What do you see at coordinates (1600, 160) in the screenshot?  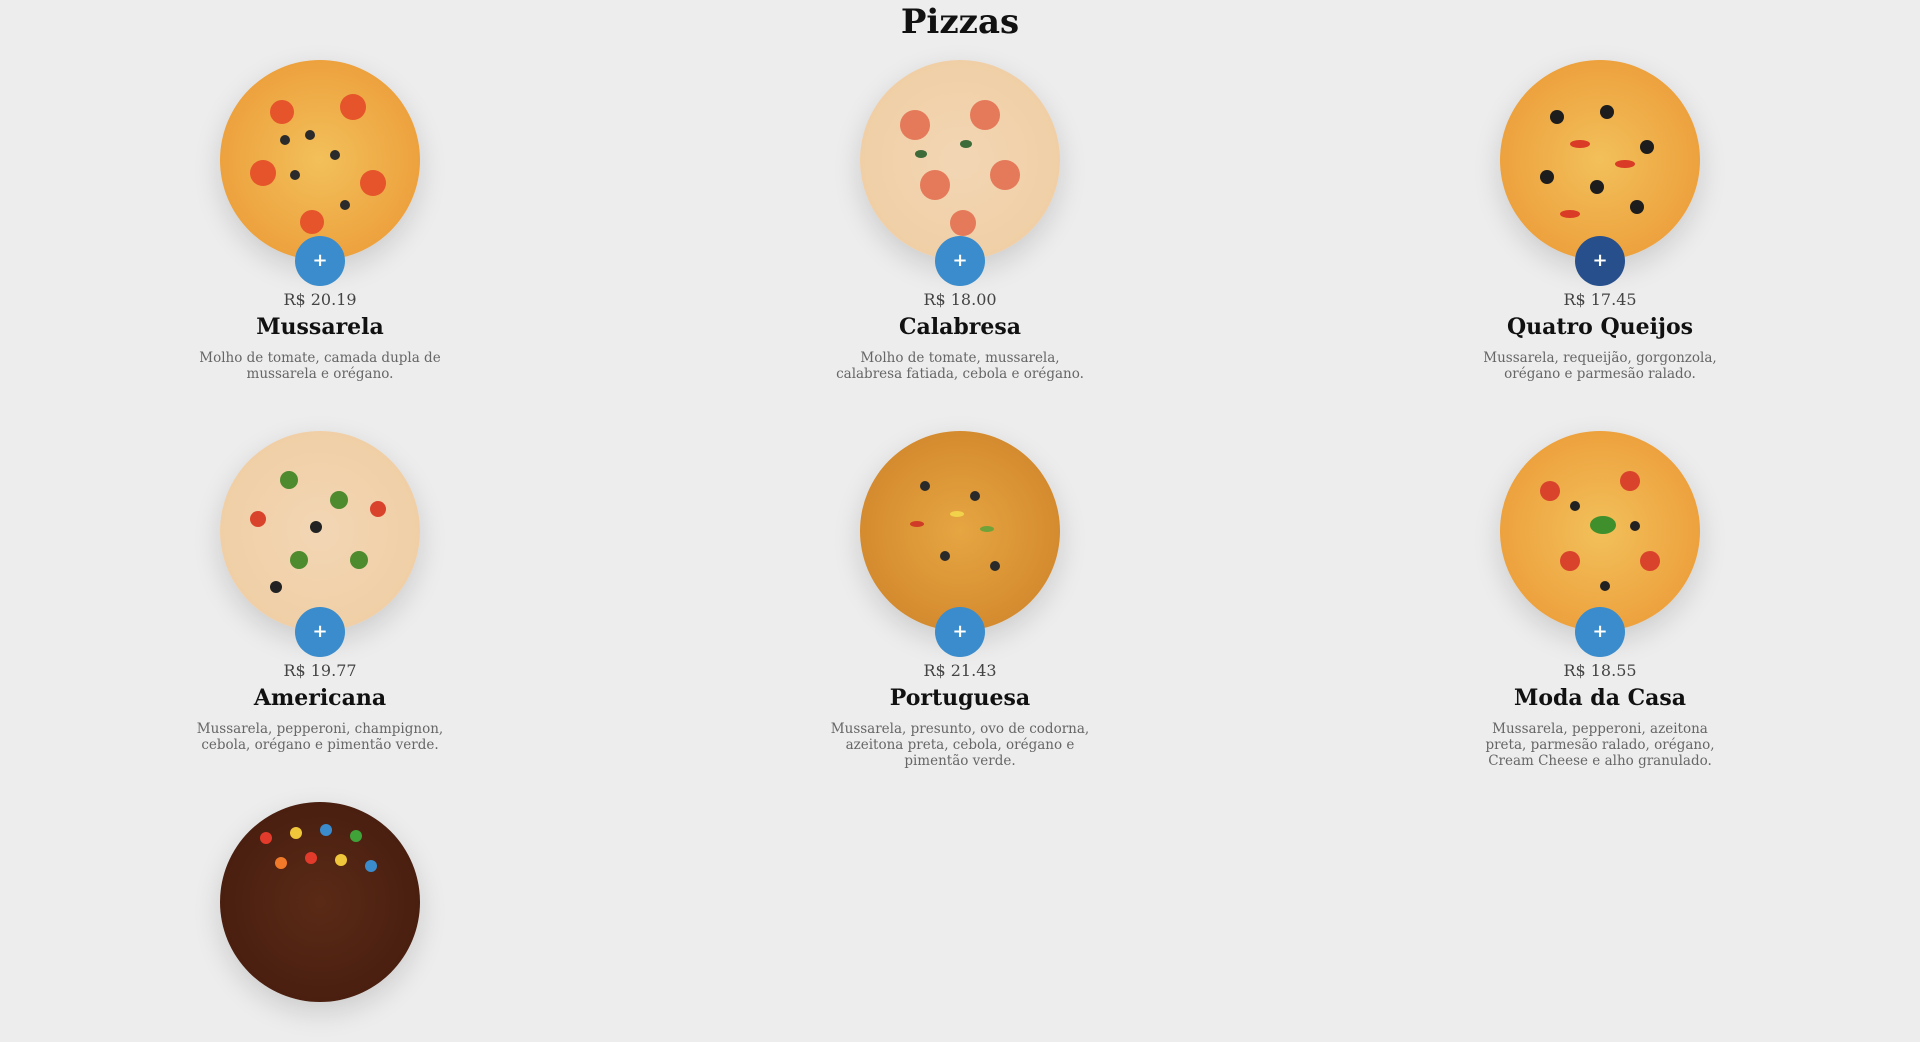 I see `quatro-queijos-pizza-image` at bounding box center [1600, 160].